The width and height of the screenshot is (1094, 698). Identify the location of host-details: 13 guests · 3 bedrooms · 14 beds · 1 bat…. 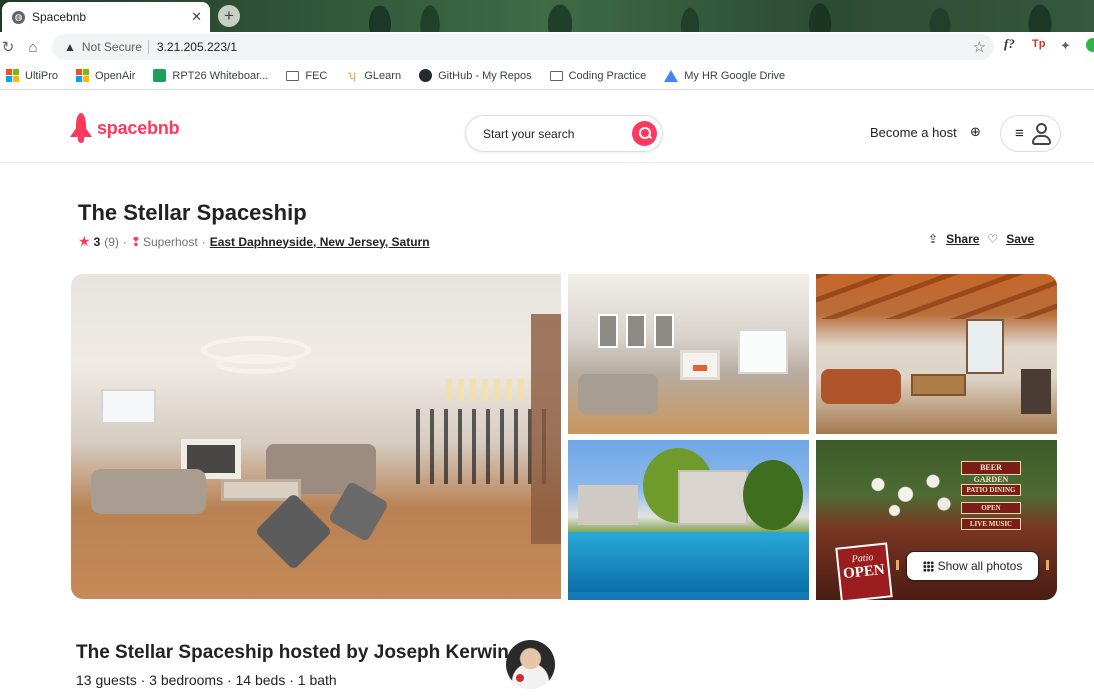
(206, 680).